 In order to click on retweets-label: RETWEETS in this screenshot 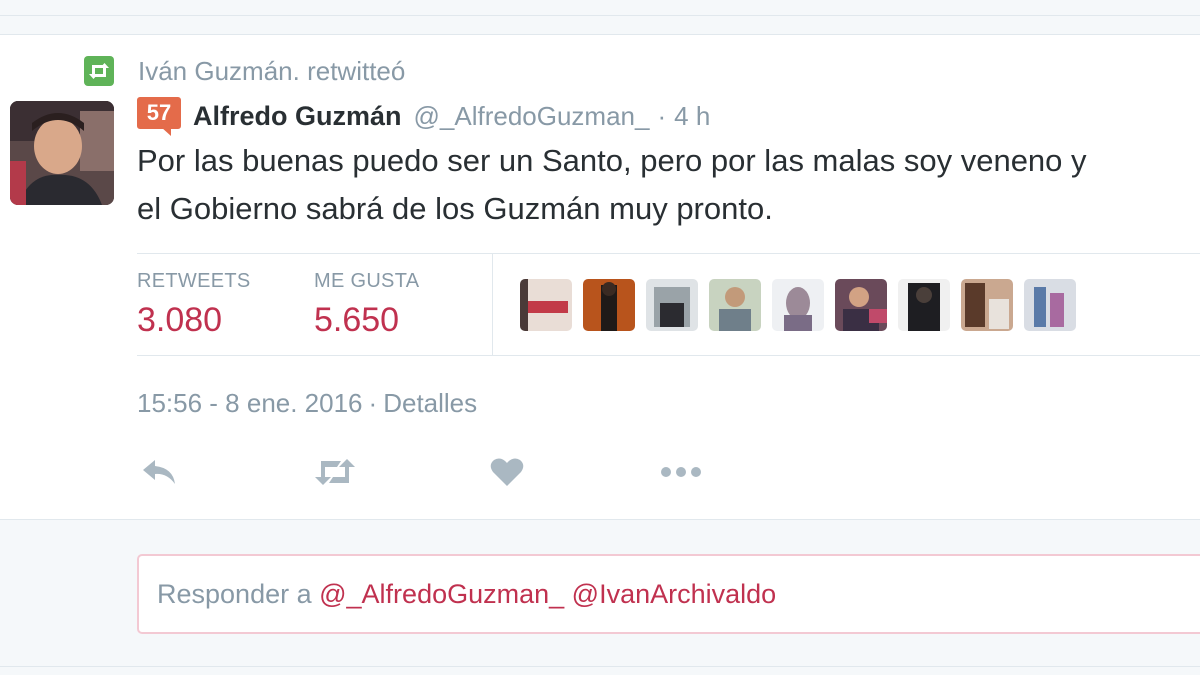, I will do `click(194, 281)`.